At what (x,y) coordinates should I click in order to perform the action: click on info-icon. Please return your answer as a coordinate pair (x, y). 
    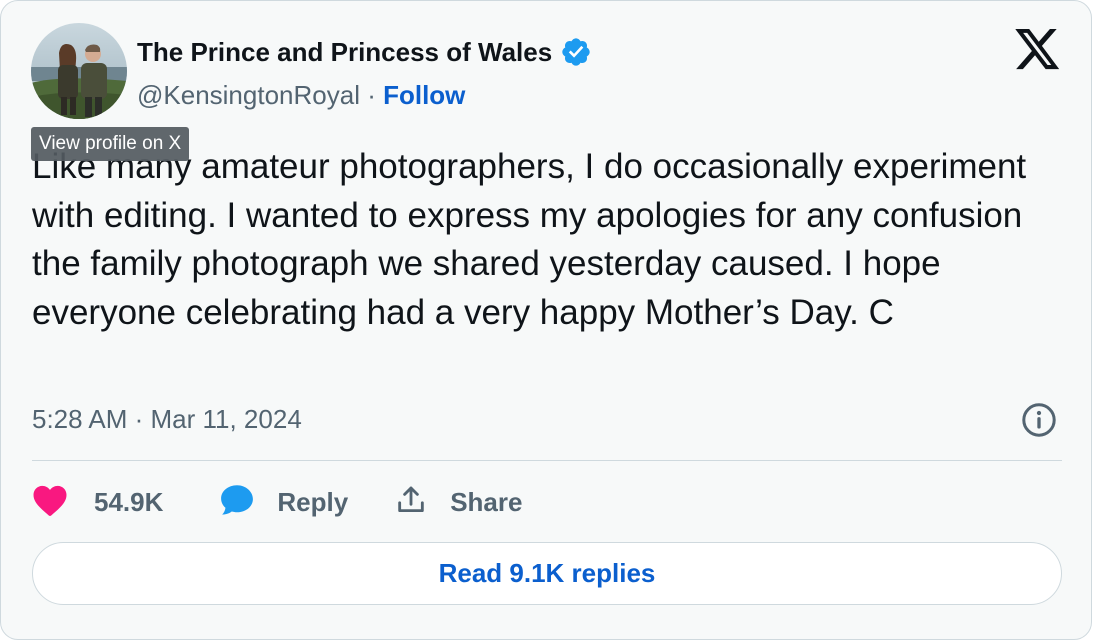
    Looking at the image, I should click on (1039, 420).